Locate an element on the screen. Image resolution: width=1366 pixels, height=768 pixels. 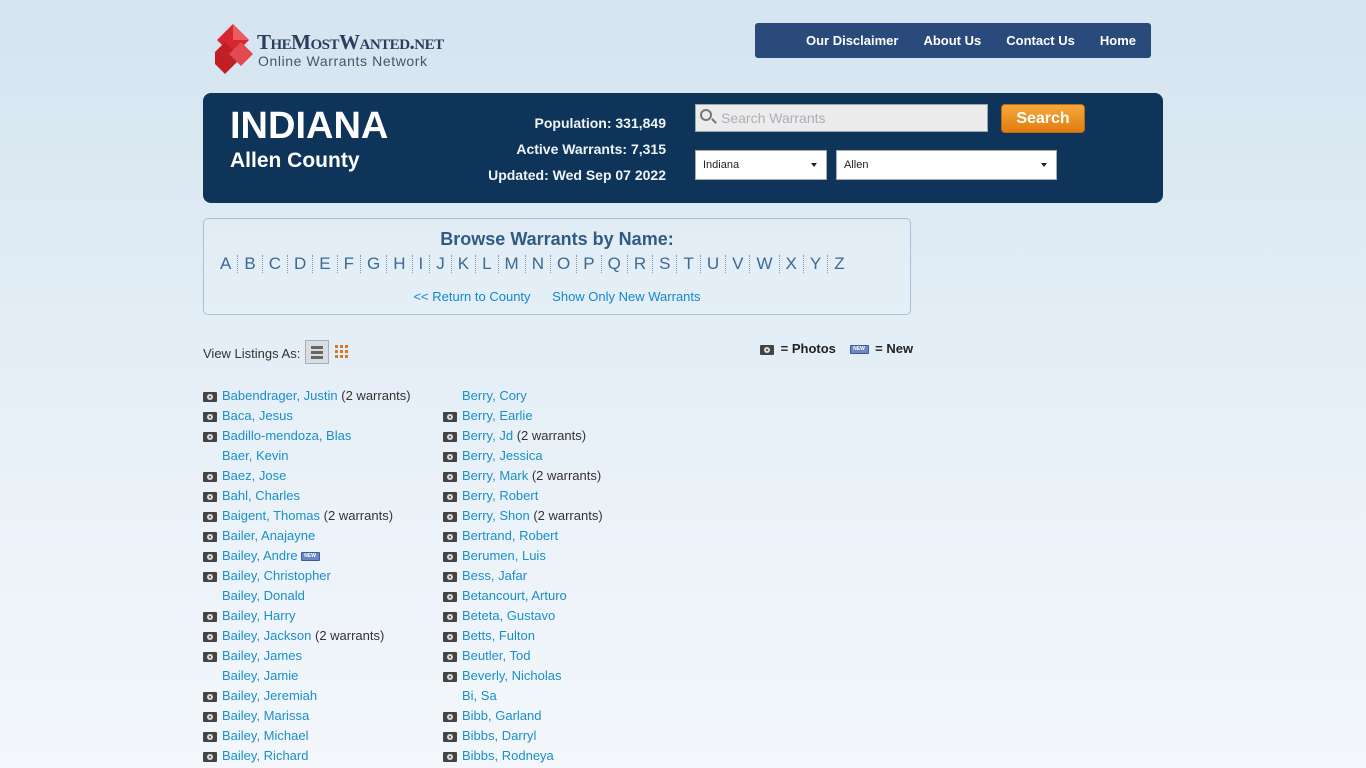
letter-link-u: U is located at coordinates (714, 264).